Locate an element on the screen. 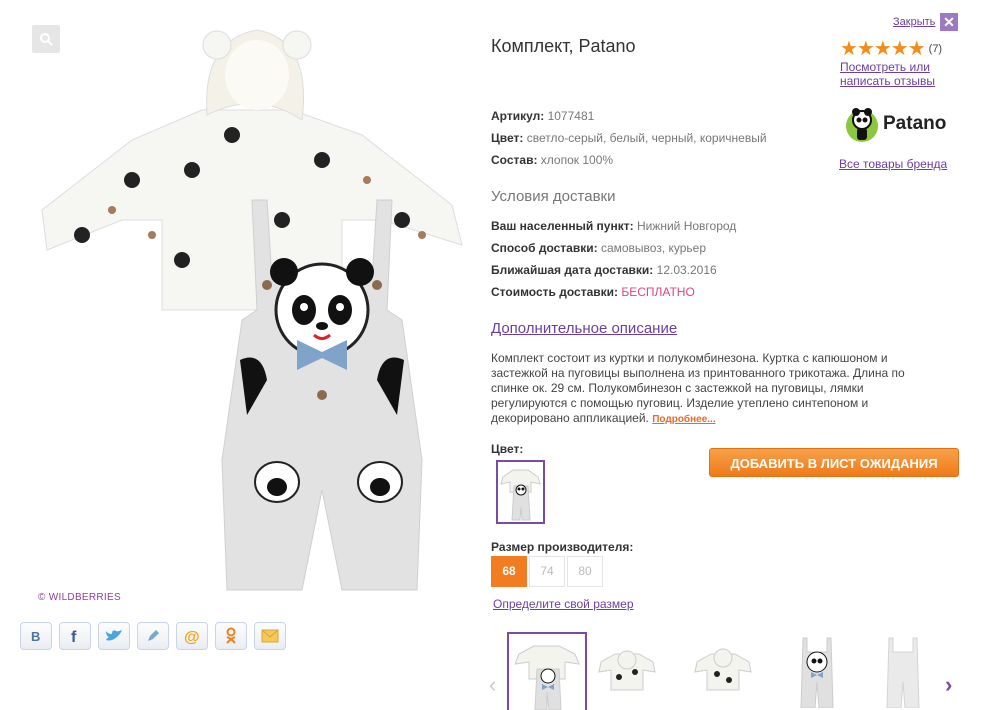 The image size is (981, 710). thumbnail-carousel: ‹ › is located at coordinates (729, 670).